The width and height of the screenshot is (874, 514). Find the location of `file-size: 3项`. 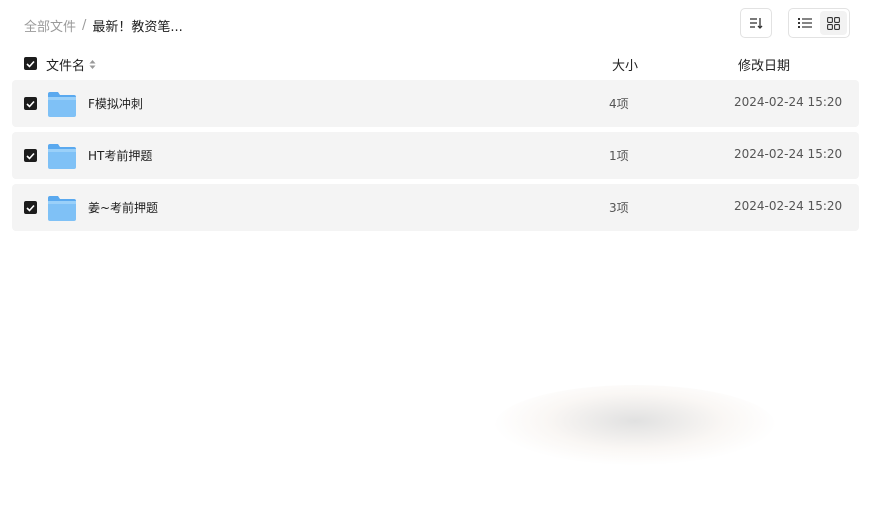

file-size: 3项 is located at coordinates (619, 208).